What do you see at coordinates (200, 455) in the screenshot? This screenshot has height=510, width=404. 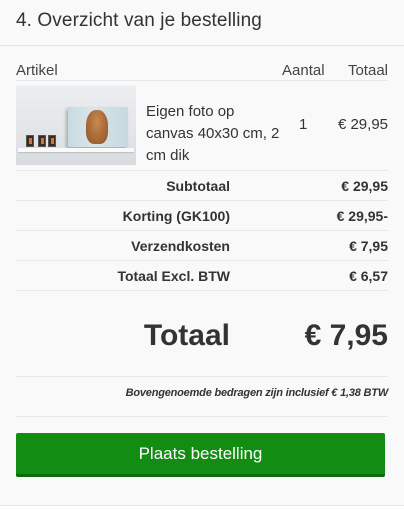 I see `place-order-button: Plaats bestelling` at bounding box center [200, 455].